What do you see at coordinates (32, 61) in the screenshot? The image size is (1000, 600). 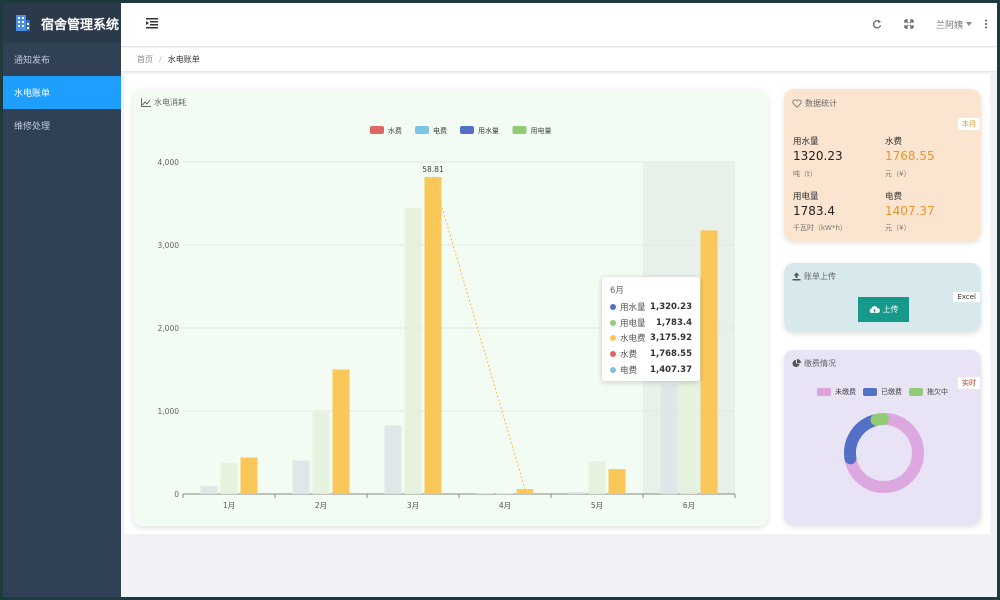 I see `sidebar-item-label: 通知发布` at bounding box center [32, 61].